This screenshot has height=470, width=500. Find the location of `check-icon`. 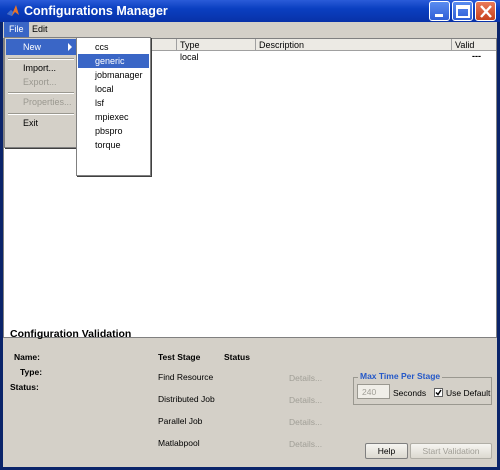

check-icon is located at coordinates (438, 392).